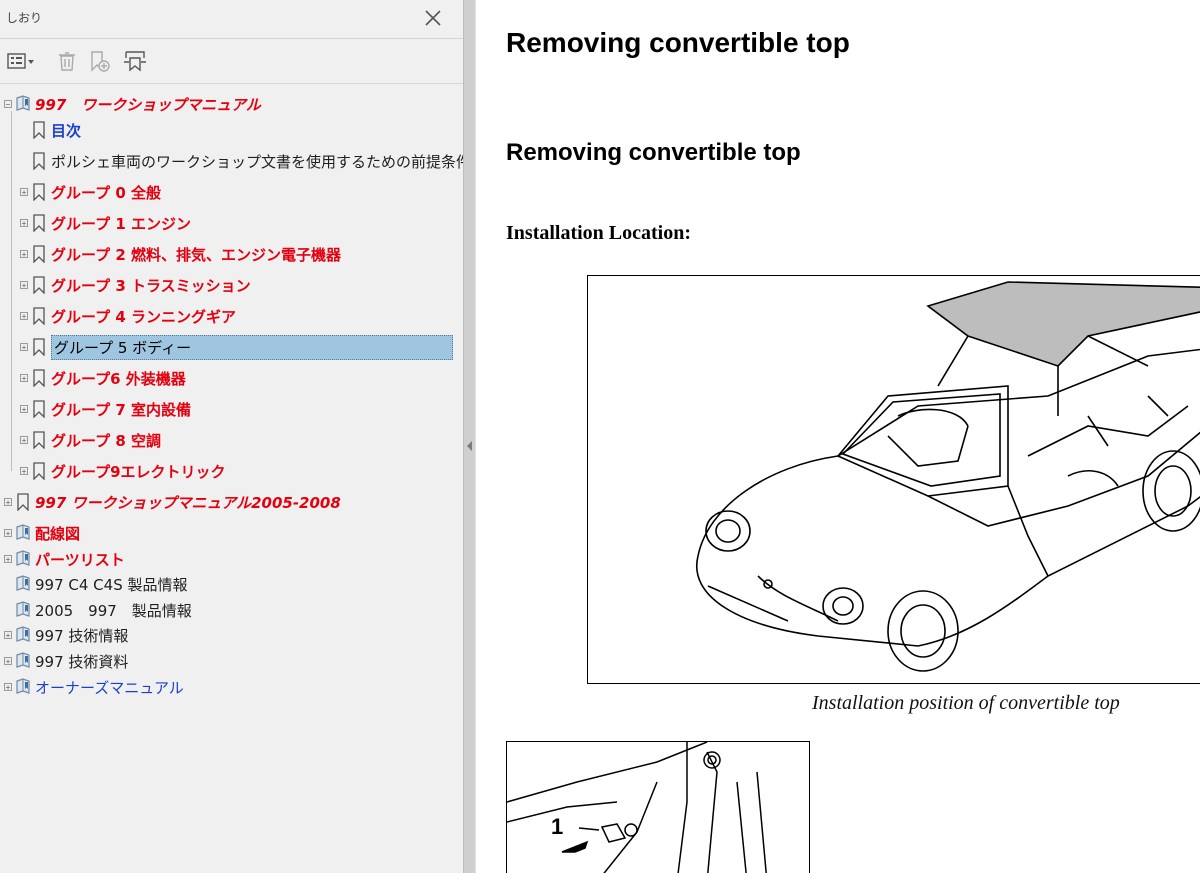  I want to click on bookmark-label: グループ 2 燃料、排気、エンジン電子機器, so click(196, 254).